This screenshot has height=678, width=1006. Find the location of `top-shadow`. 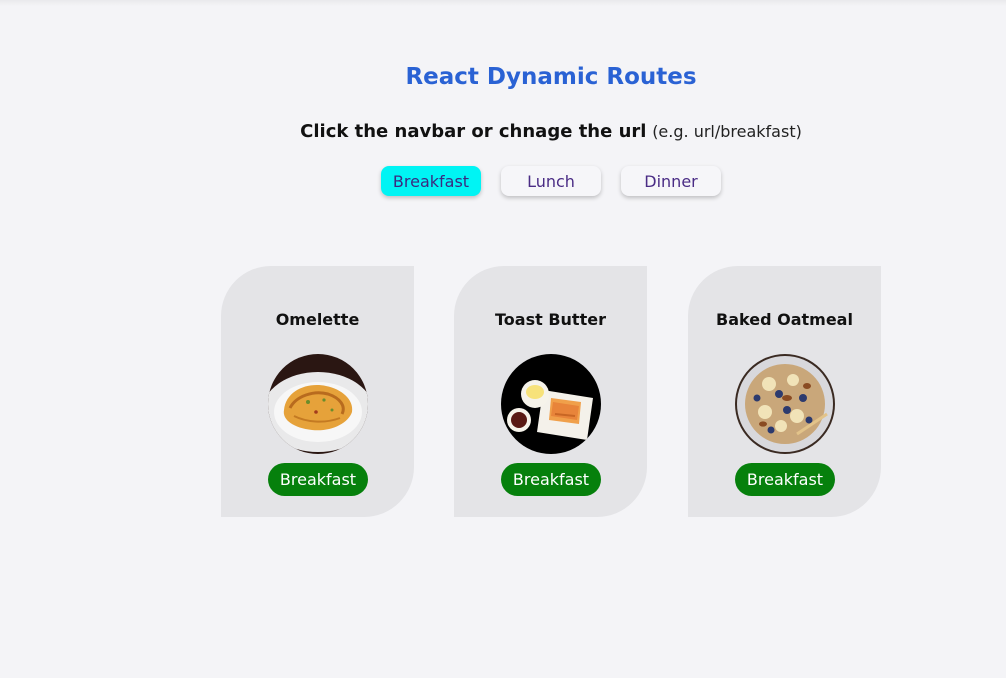

top-shadow is located at coordinates (503, 3).